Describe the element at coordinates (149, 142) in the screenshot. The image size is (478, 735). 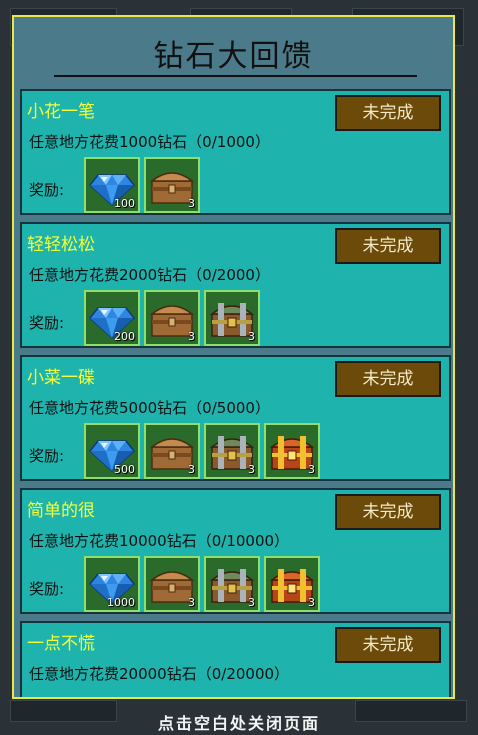
I see `task-description: 任意地方花费1000钻石（0/1000）` at that location.